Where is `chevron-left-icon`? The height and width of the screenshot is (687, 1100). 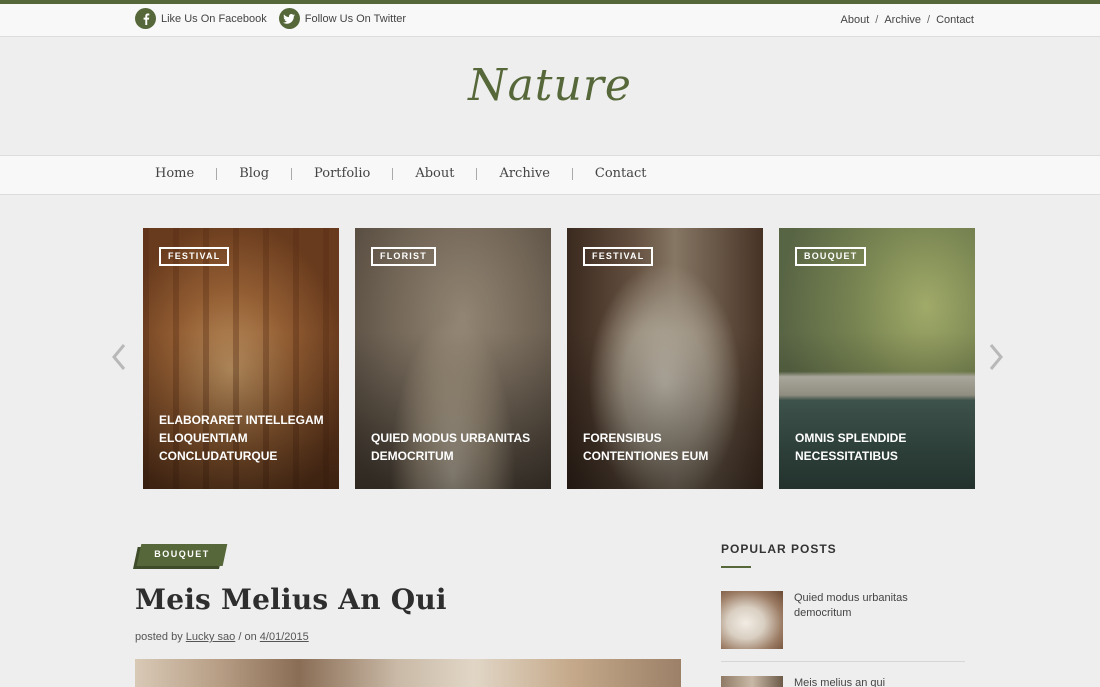
chevron-left-icon is located at coordinates (119, 357).